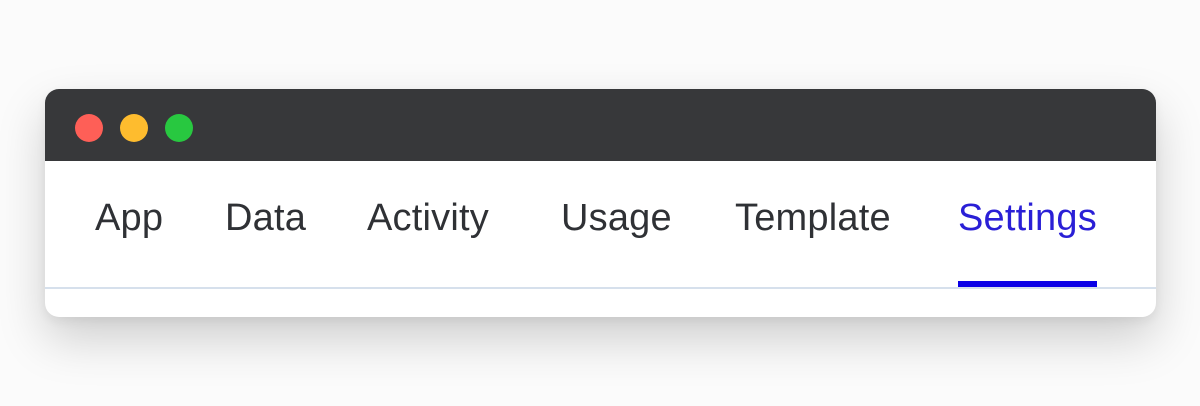  What do you see at coordinates (813, 218) in the screenshot?
I see `tab-template-label: Template` at bounding box center [813, 218].